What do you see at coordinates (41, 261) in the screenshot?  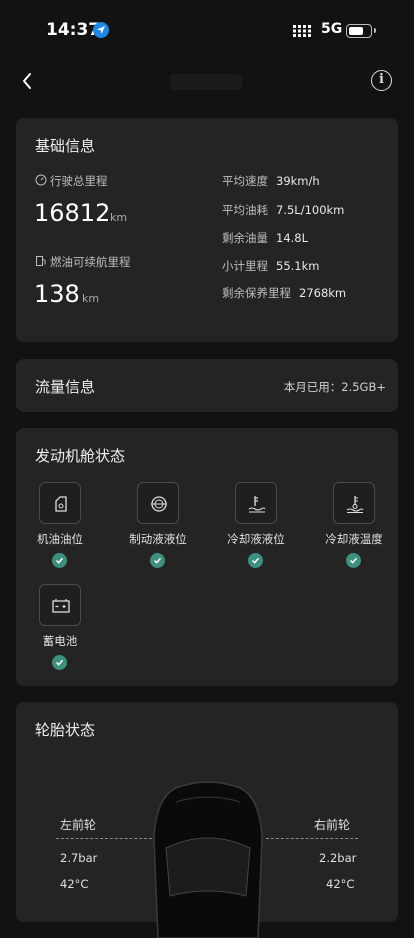 I see `fuel-pump-icon` at bounding box center [41, 261].